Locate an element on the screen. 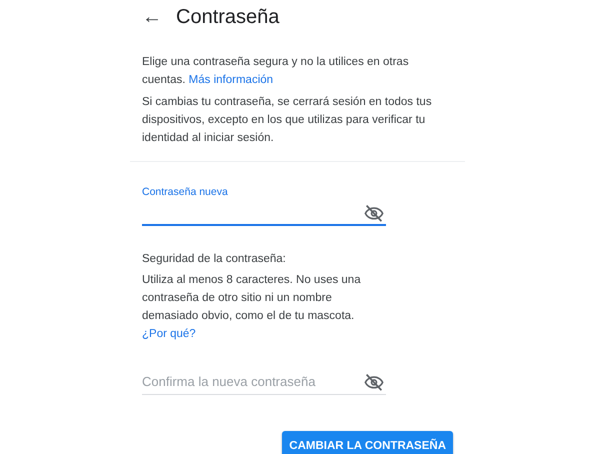 The height and width of the screenshot is (454, 594). intro-text: Elige una contraseña segura y no la utilices en otras cuentas. Más información is located at coordinates (276, 71).